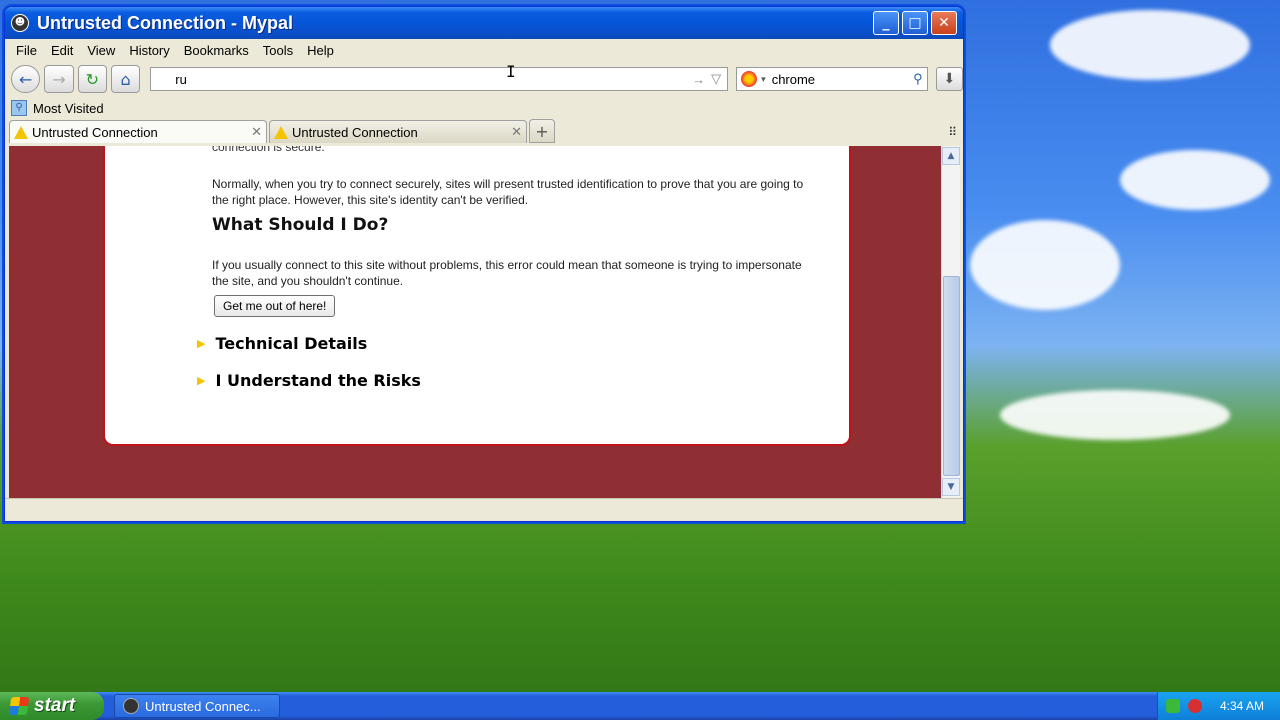  I want to click on expander-label: I Understand the Risks, so click(318, 380).